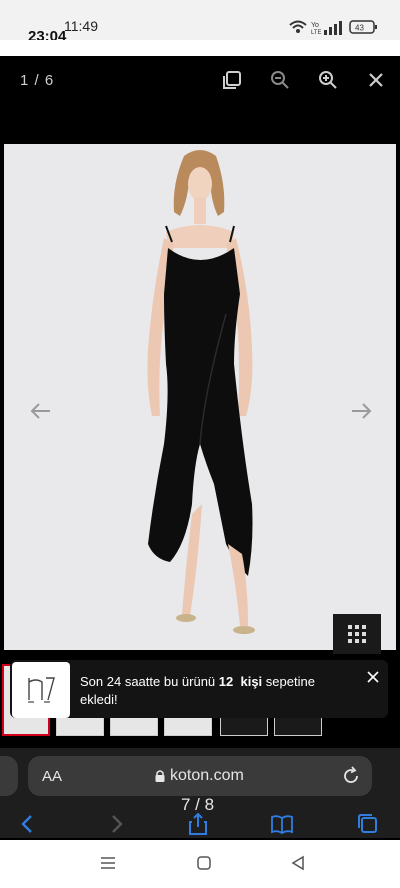 The width and height of the screenshot is (400, 888). Describe the element at coordinates (41, 690) in the screenshot. I see `cart-activity-icon` at that location.